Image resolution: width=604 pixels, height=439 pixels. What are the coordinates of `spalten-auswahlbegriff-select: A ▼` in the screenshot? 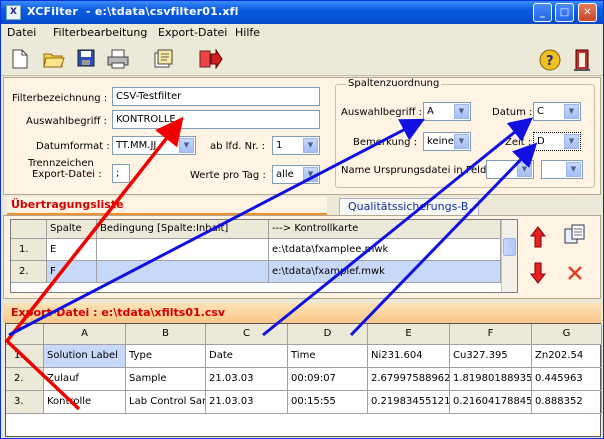 It's located at (447, 111).